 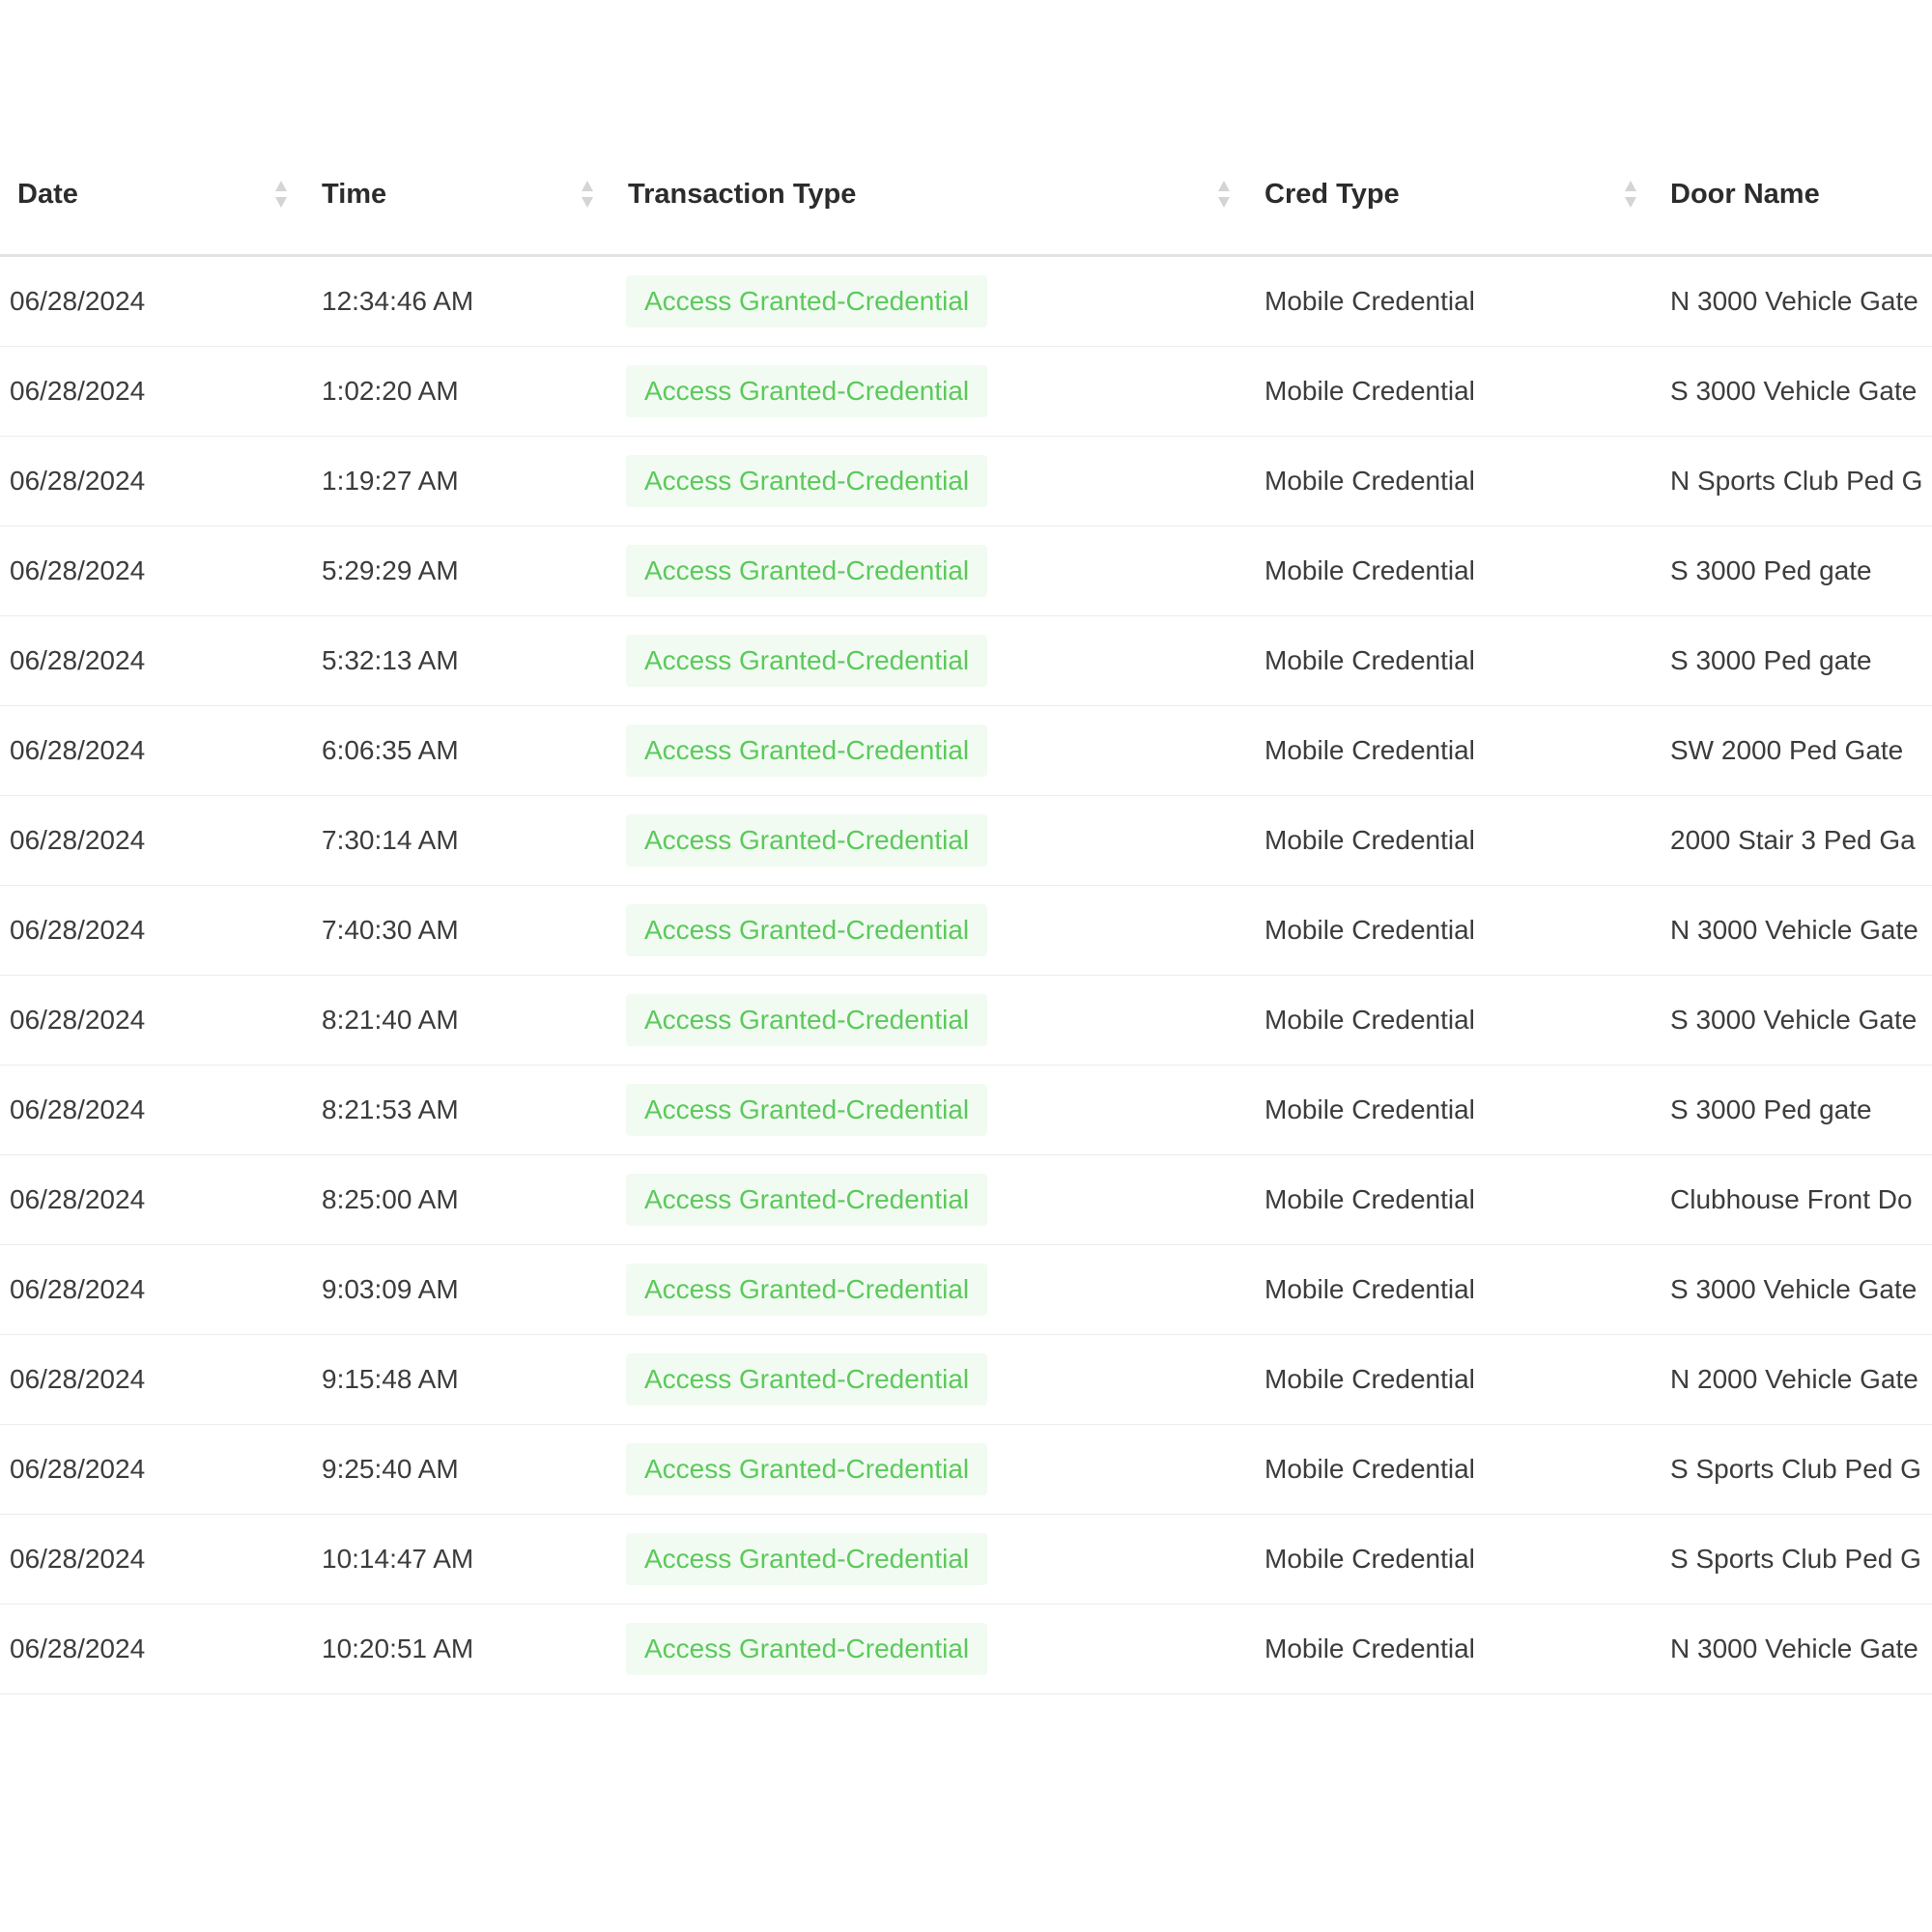 What do you see at coordinates (390, 1020) in the screenshot?
I see `cell-time: 8:21:40 AM` at bounding box center [390, 1020].